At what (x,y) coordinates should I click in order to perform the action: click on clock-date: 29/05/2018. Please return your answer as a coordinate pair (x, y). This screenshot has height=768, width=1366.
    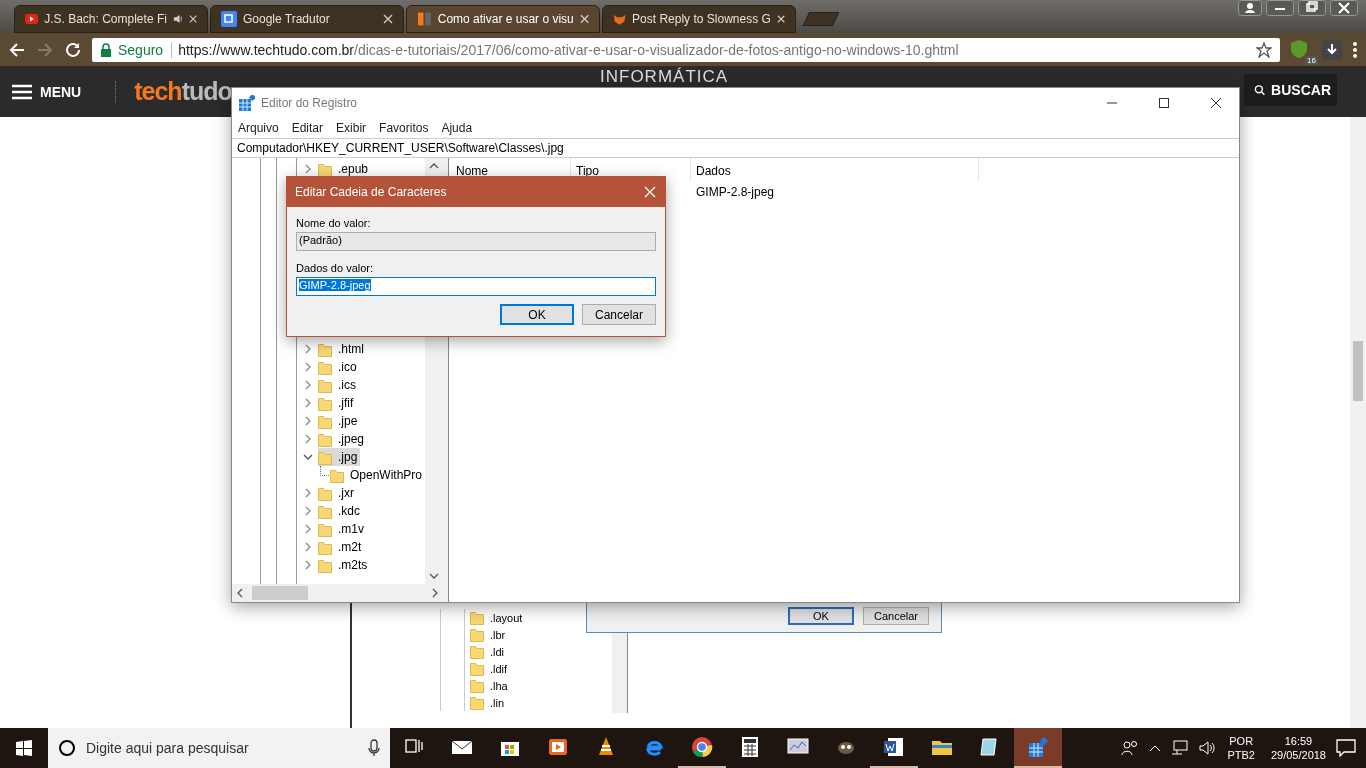
    Looking at the image, I should click on (1298, 755).